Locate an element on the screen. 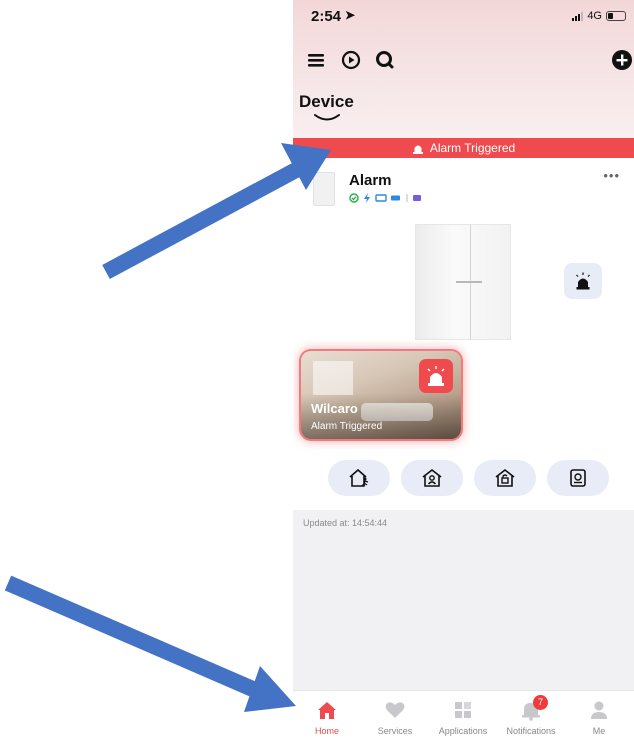  alarm-banner: Alarm Triggered is located at coordinates (463, 148).